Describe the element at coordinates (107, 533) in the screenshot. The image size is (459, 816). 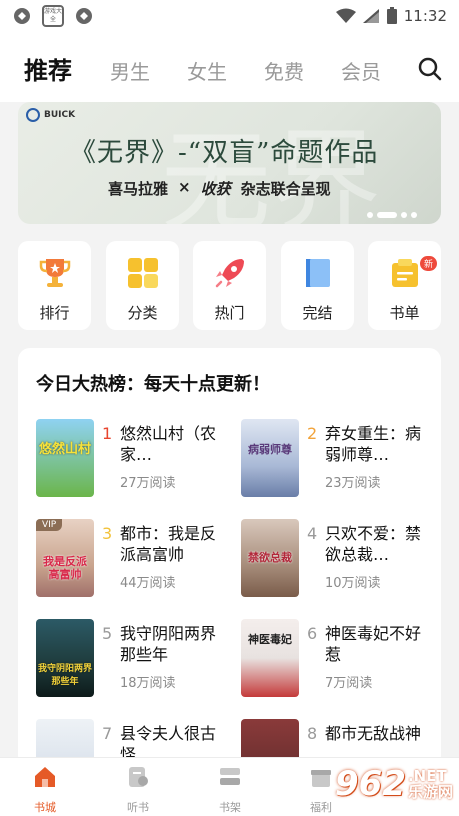
I see `rank-number: 3` at that location.